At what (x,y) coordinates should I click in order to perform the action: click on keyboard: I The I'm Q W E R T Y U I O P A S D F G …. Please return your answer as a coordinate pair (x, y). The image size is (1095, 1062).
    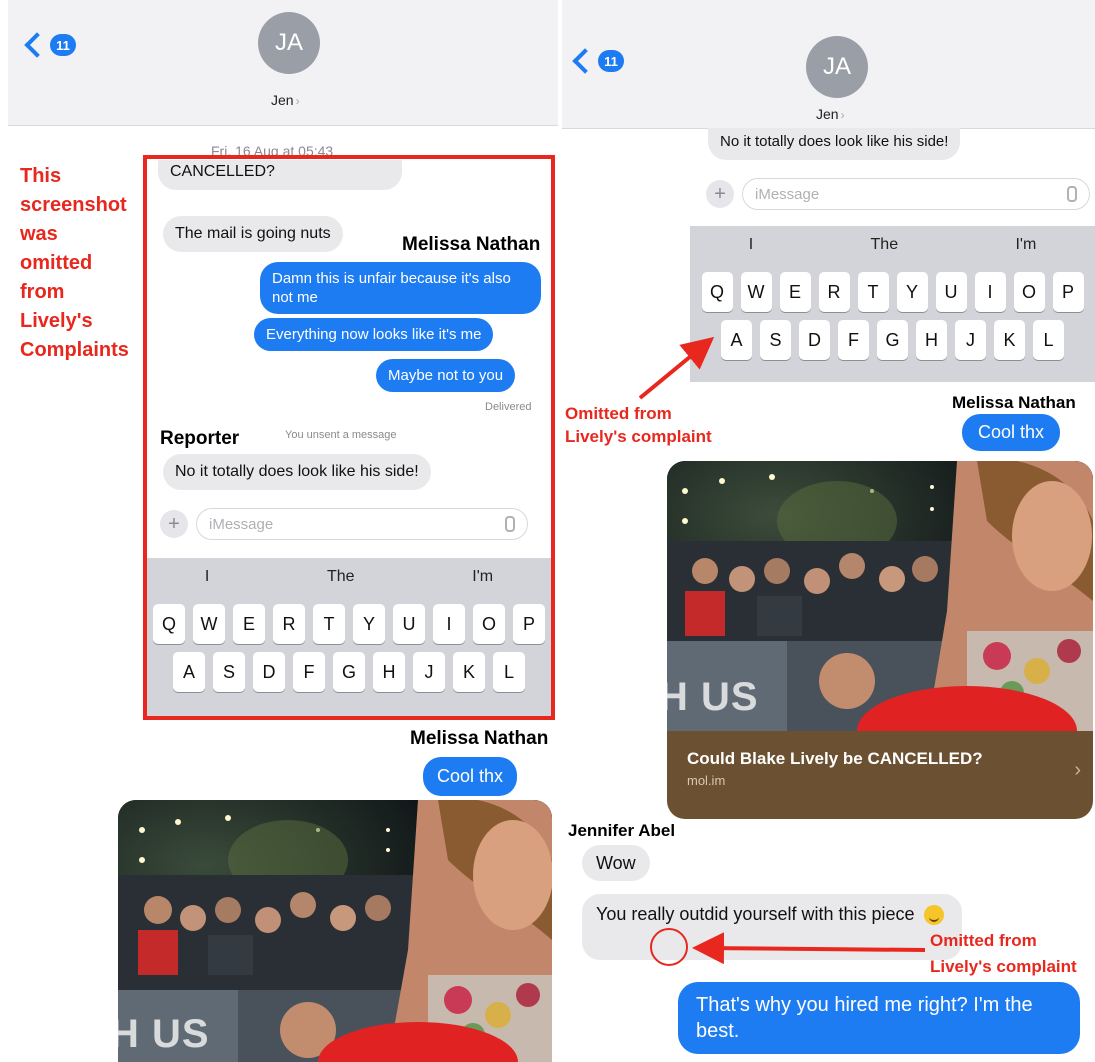
    Looking at the image, I should click on (892, 304).